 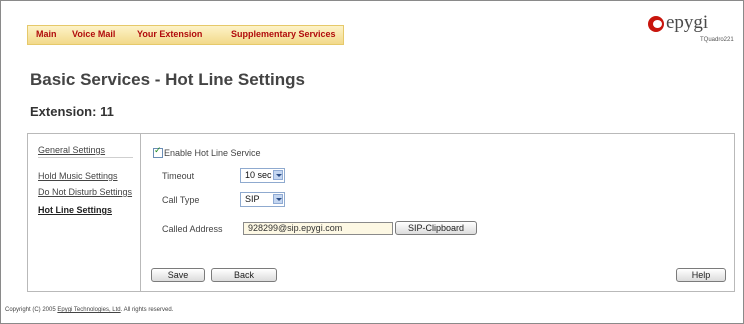 What do you see at coordinates (262, 199) in the screenshot?
I see `call-type-select: SIP` at bounding box center [262, 199].